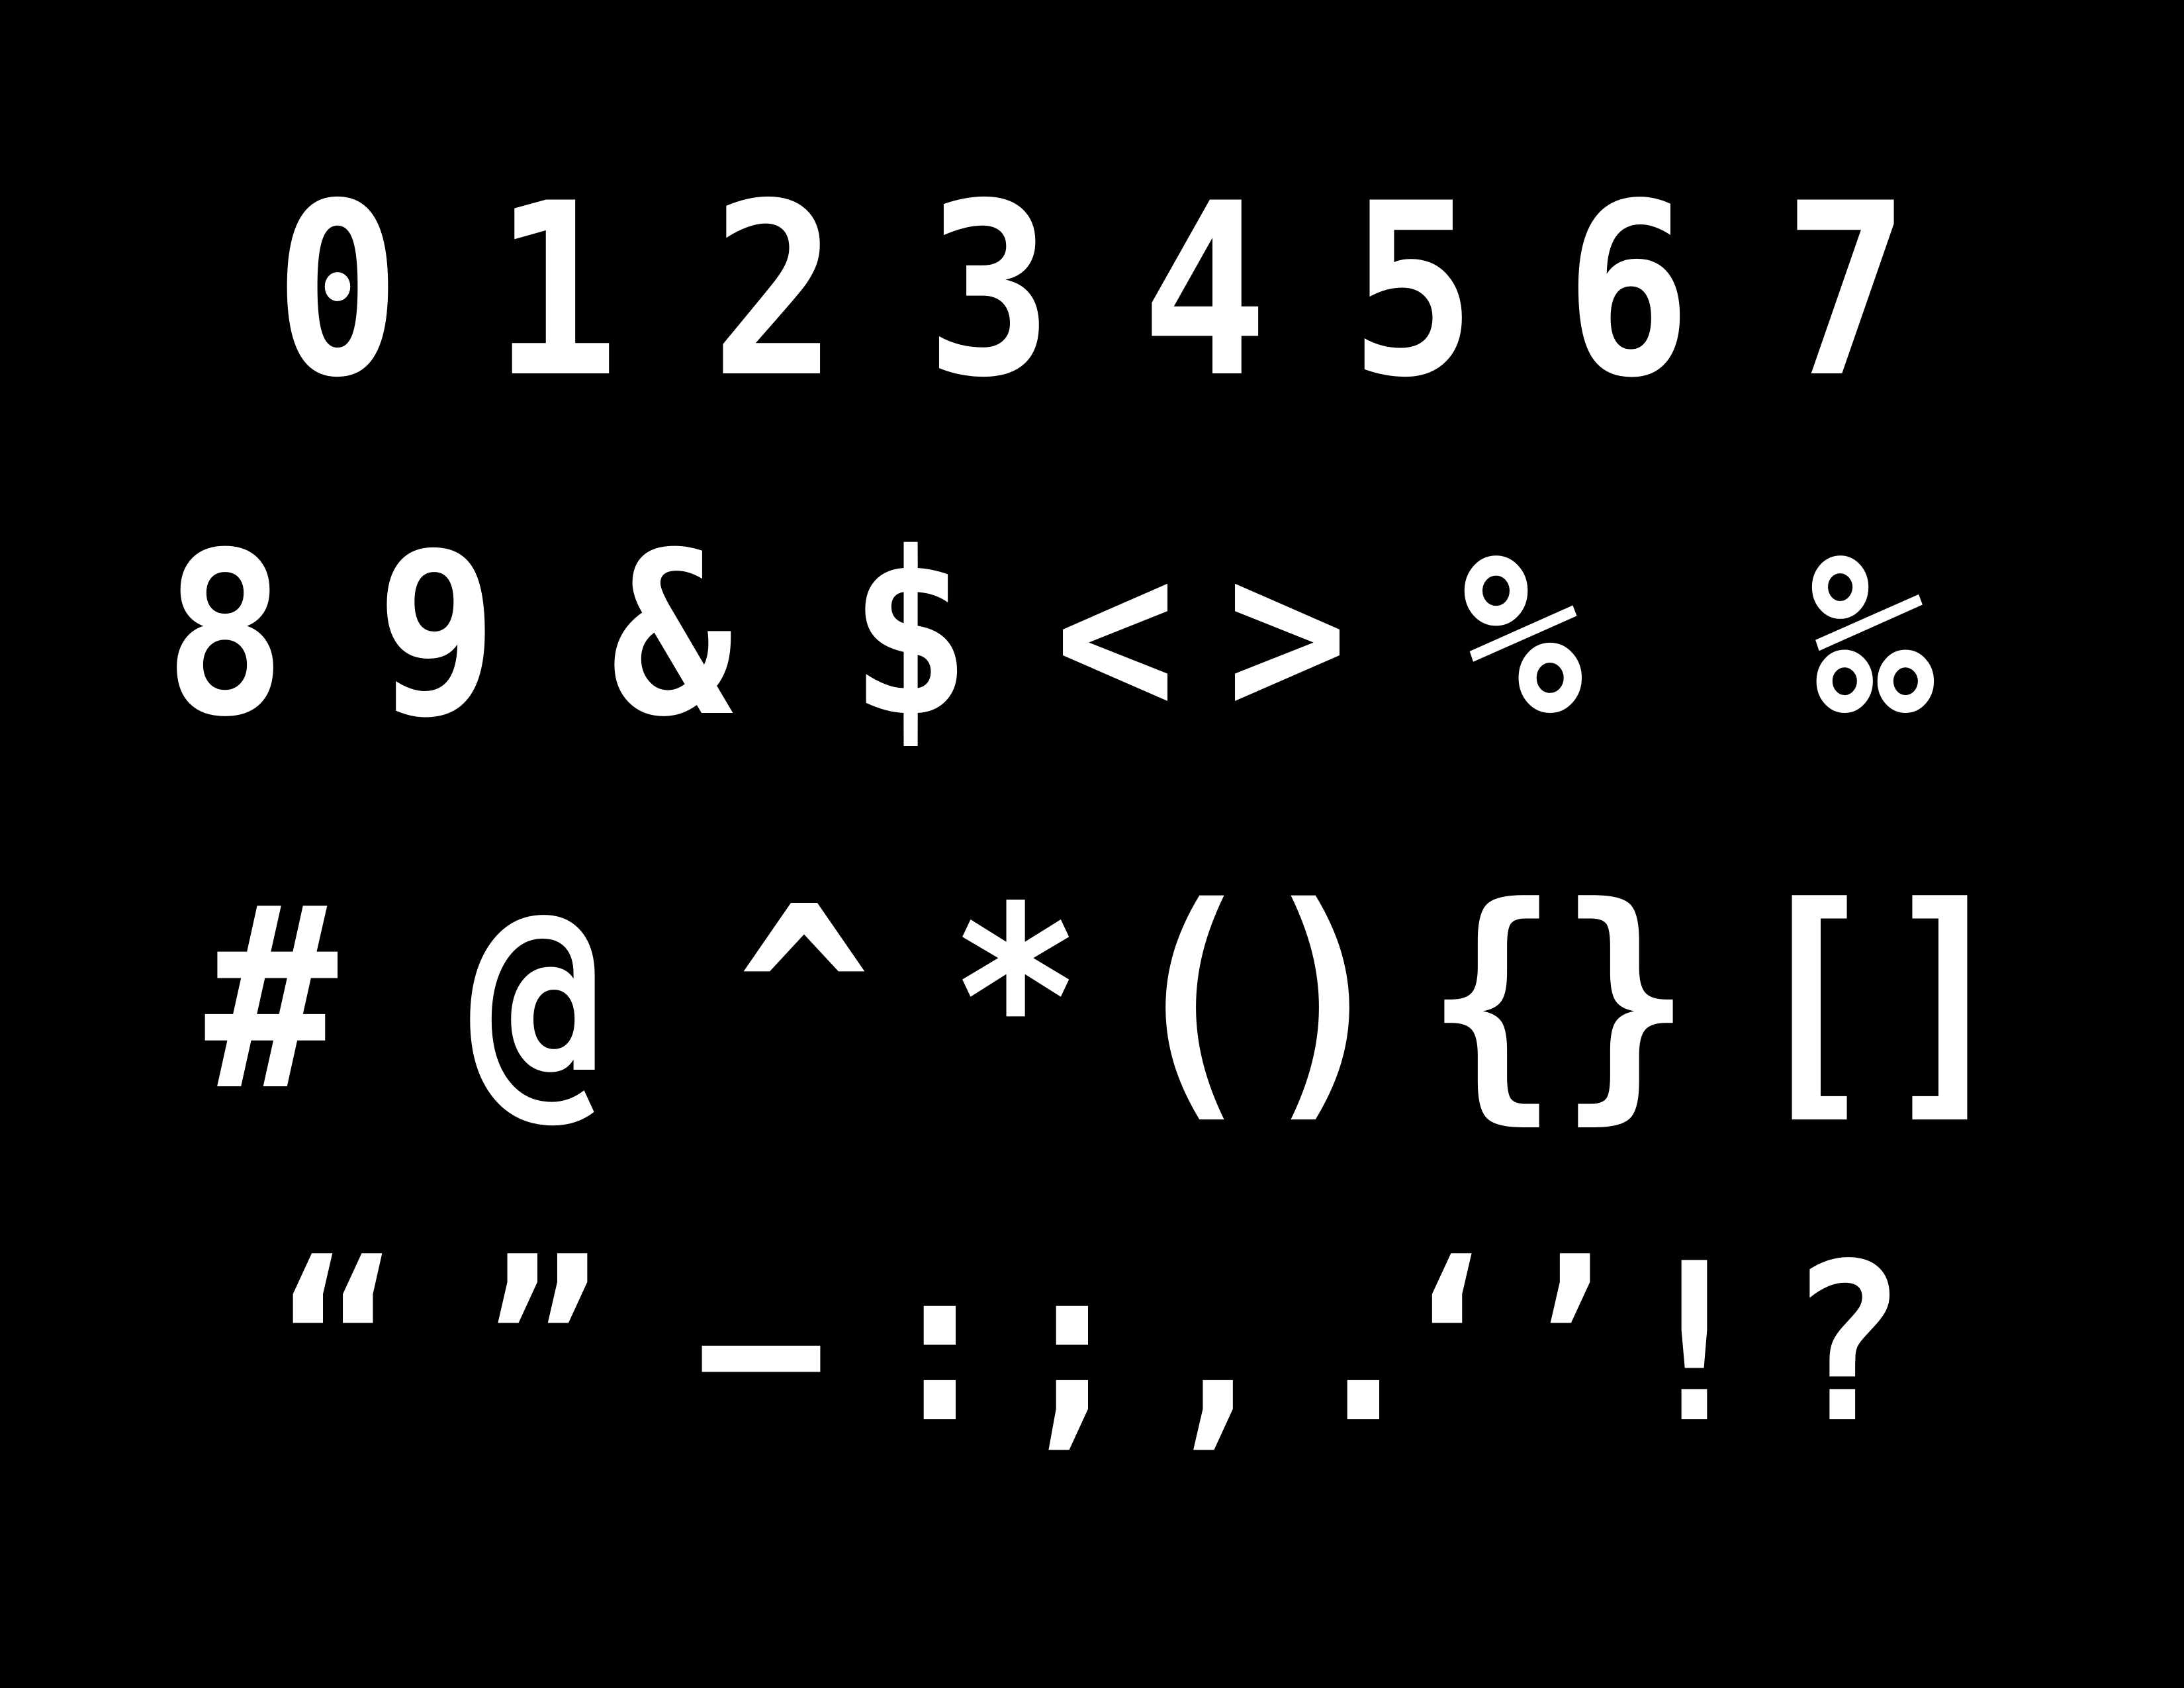  I want to click on glyph-two: 2, so click(775, 291).